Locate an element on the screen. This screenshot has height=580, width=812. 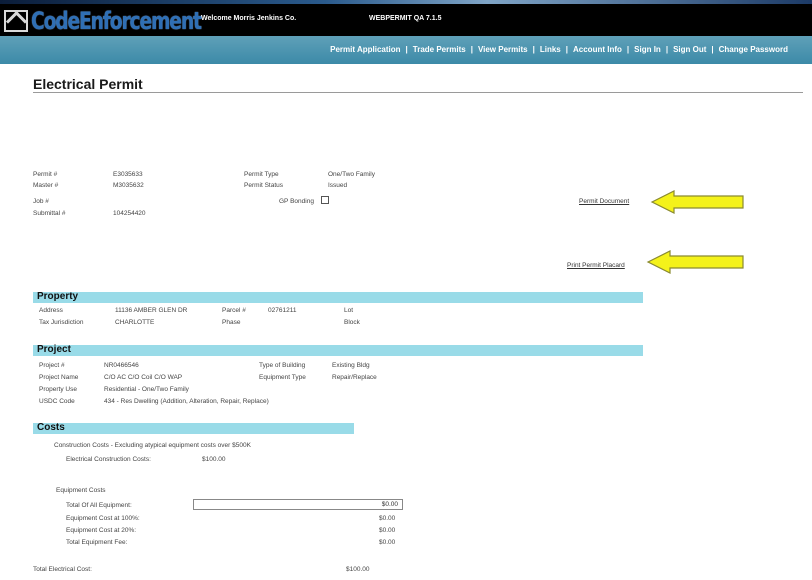
project-section-header: Project is located at coordinates (338, 350).